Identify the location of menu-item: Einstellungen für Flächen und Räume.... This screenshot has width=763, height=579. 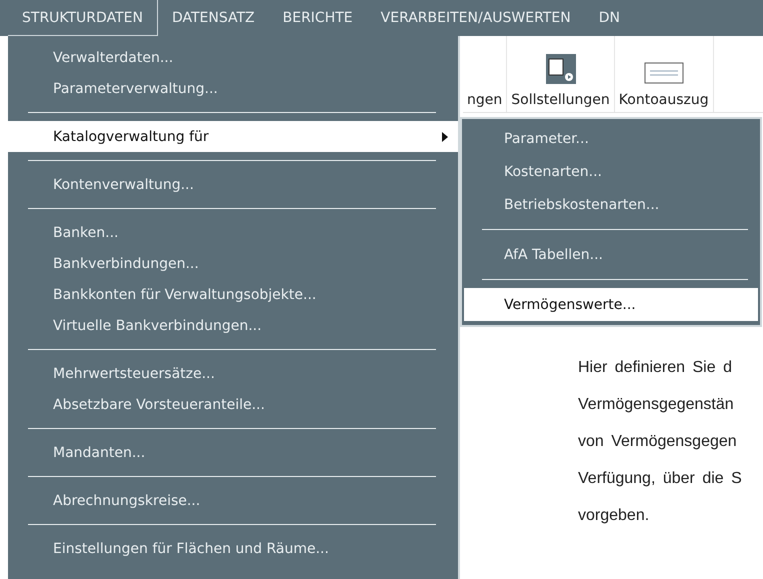
(233, 548).